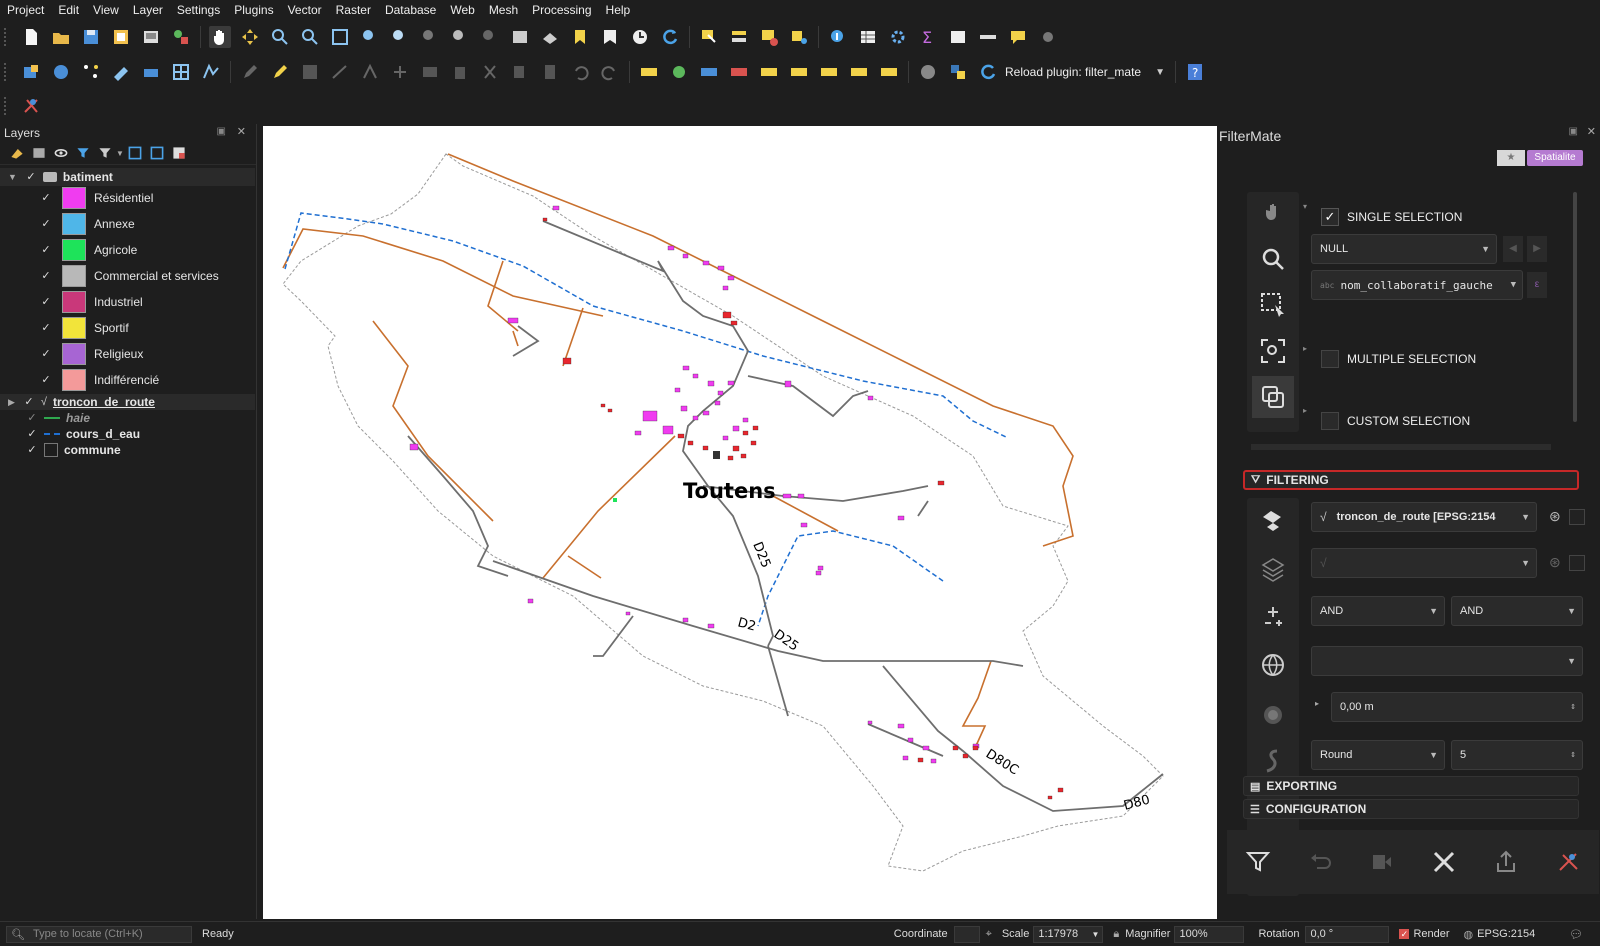  I want to click on toggle-edit-pencil-icon, so click(280, 72).